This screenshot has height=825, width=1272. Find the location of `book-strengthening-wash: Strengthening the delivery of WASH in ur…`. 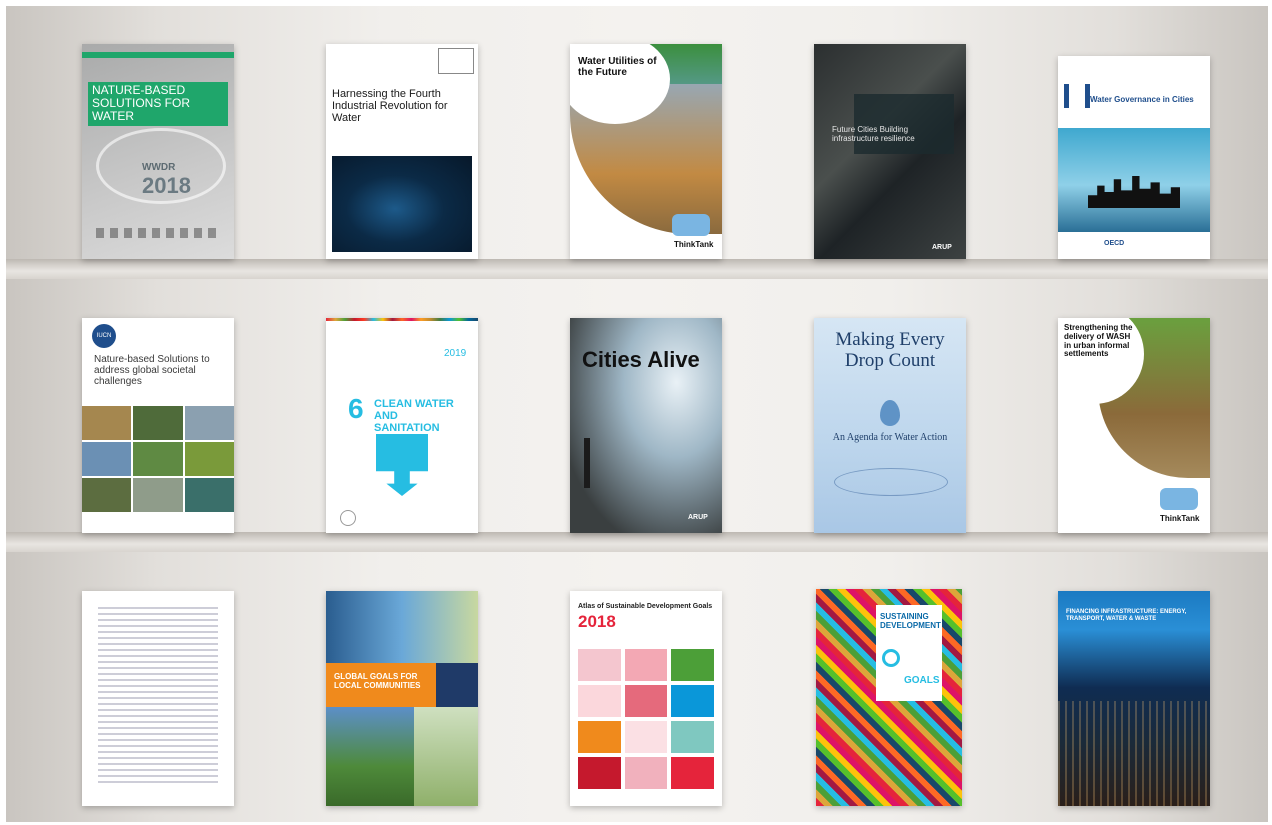

book-strengthening-wash: Strengthening the delivery of WASH in ur… is located at coordinates (1134, 425).